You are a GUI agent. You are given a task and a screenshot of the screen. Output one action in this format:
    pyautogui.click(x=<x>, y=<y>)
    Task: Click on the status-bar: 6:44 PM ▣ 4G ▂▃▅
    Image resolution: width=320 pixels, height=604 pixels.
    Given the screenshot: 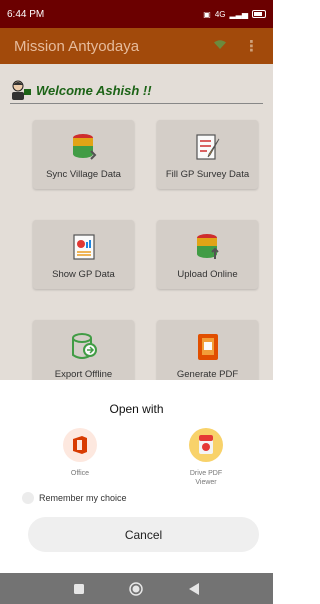 What is the action you would take?
    pyautogui.click(x=136, y=14)
    